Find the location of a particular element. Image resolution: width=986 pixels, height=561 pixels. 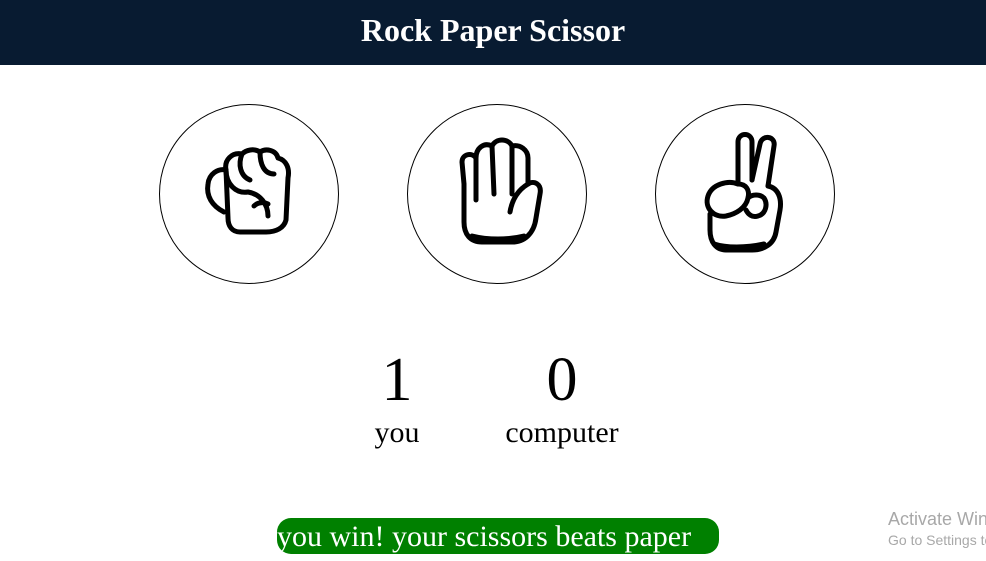

user-score-value: 1 is located at coordinates (397, 380).